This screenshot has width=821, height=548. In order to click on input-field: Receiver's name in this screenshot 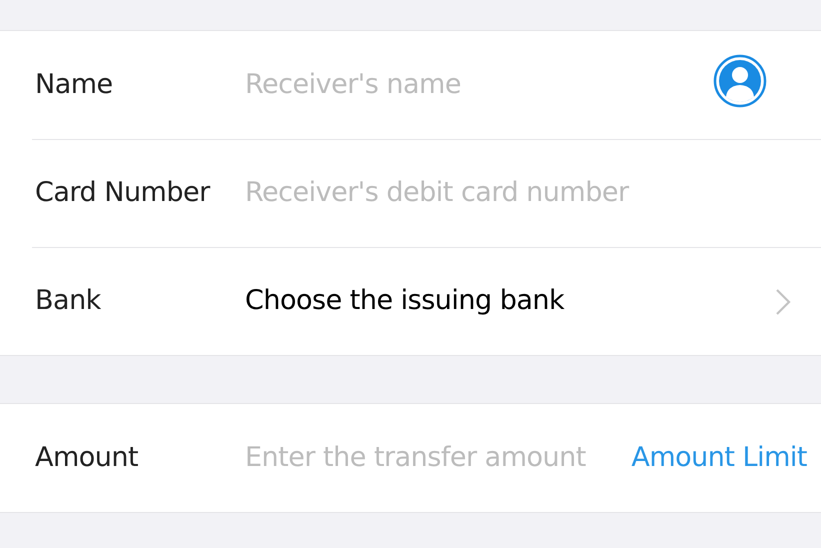, I will do `click(479, 85)`.